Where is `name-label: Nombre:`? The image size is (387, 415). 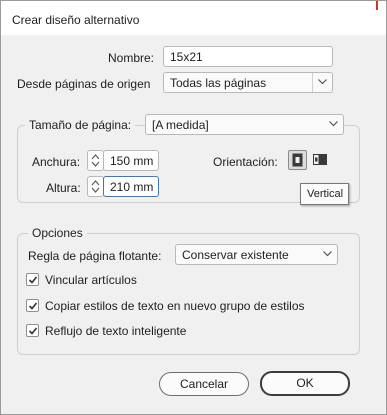
name-label: Nombre: is located at coordinates (131, 58).